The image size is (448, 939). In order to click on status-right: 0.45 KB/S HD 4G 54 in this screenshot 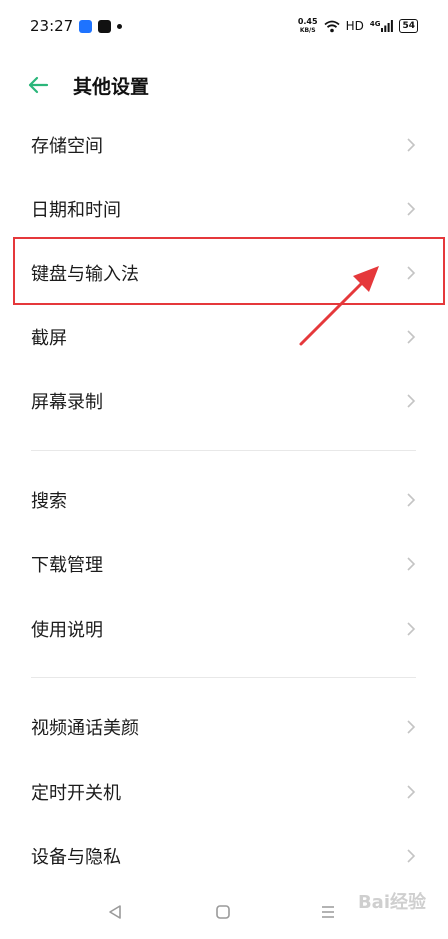, I will do `click(357, 25)`.